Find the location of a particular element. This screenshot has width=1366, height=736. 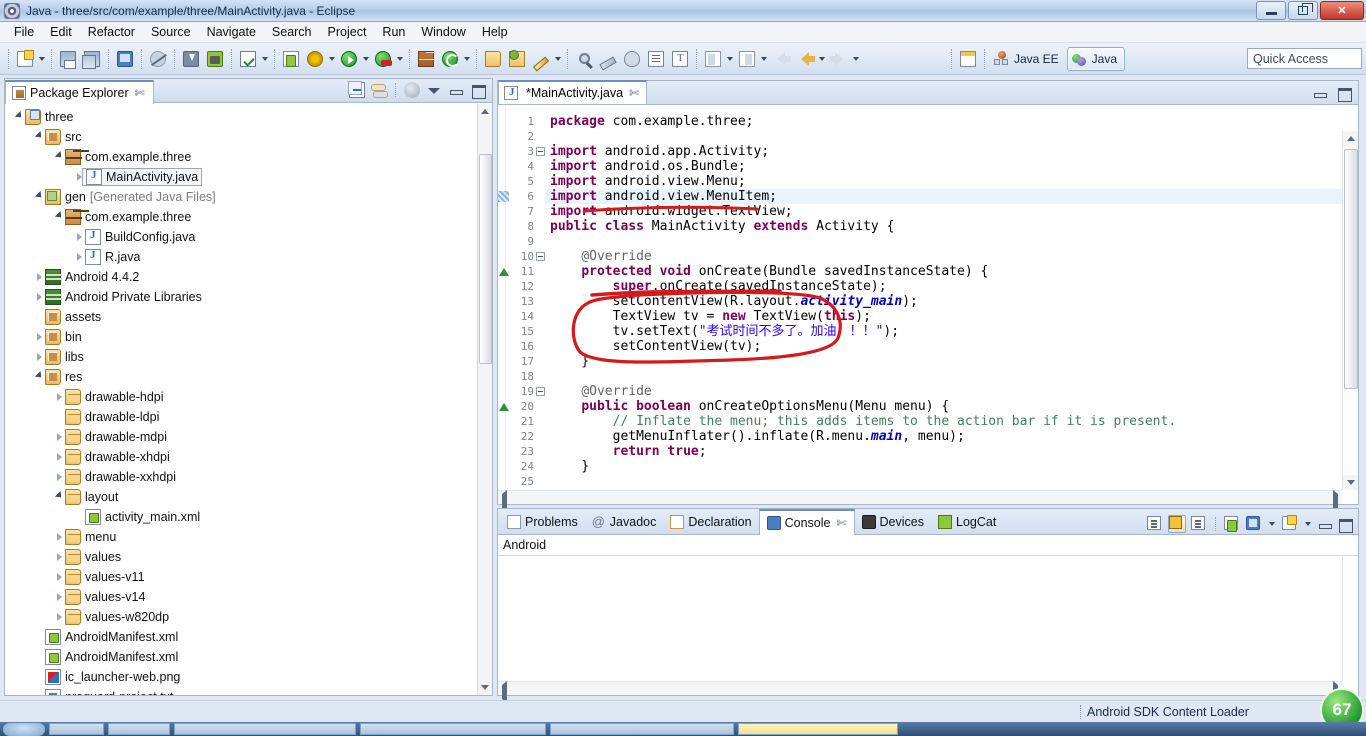

forward-dropdown is located at coordinates (856, 59).